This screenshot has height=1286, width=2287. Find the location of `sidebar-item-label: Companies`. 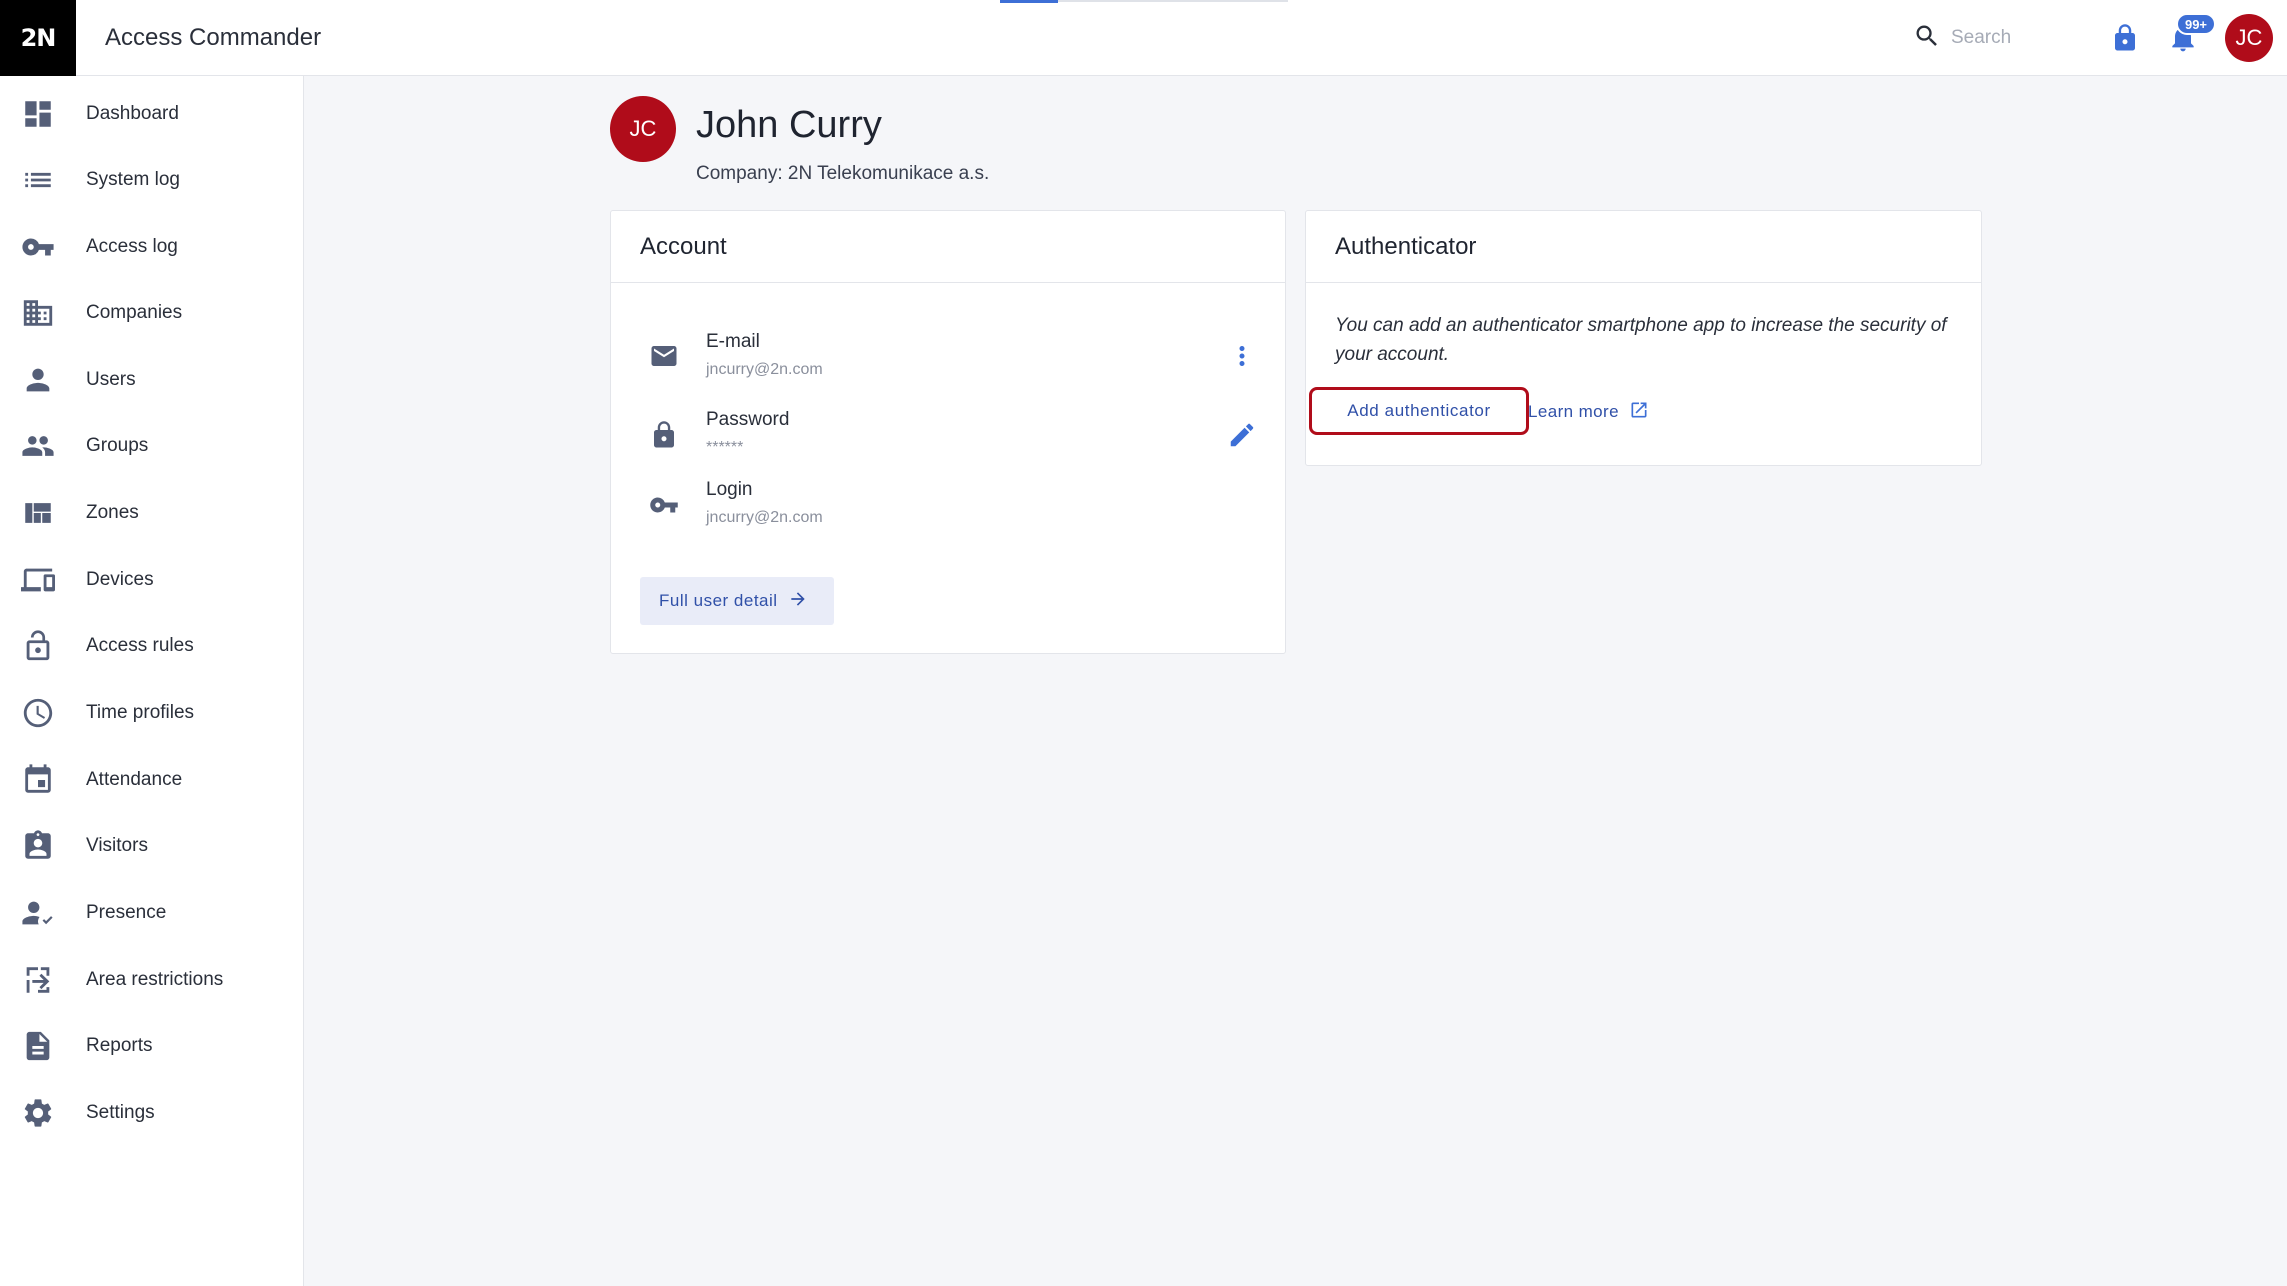

sidebar-item-label: Companies is located at coordinates (134, 312).